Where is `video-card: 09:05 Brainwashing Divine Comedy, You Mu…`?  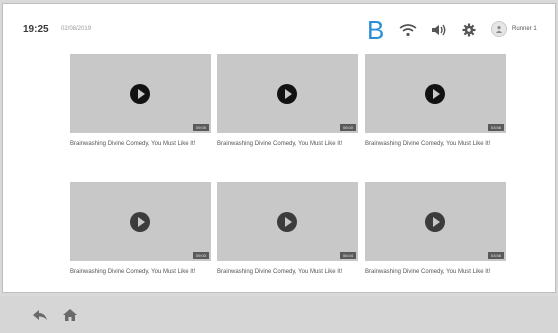
video-card: 09:05 Brainwashing Divine Comedy, You Mu… is located at coordinates (140, 101).